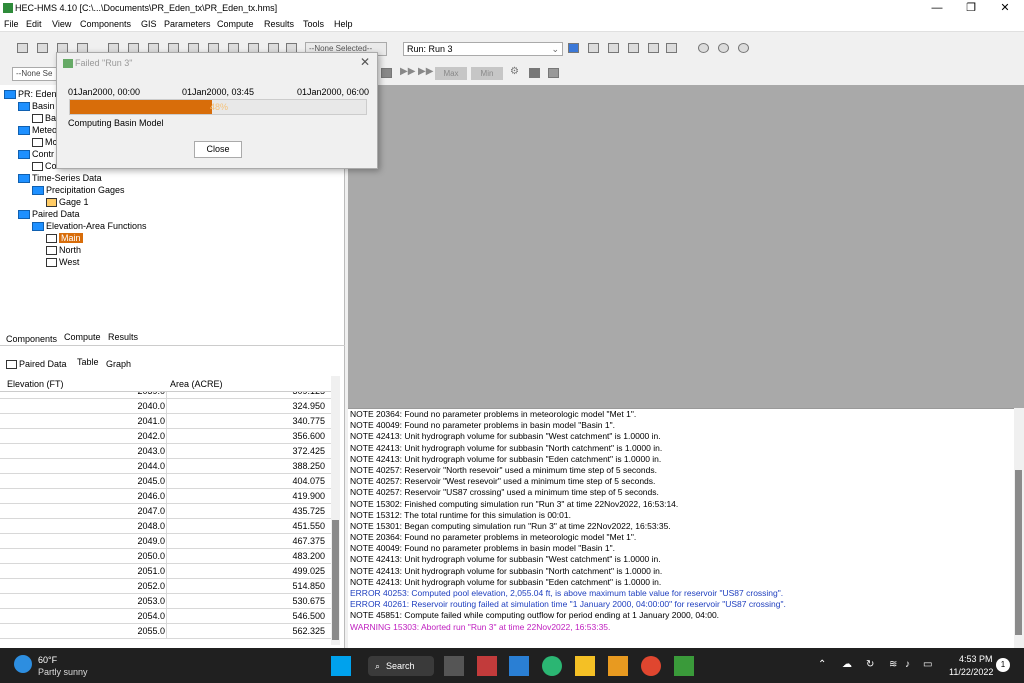  Describe the element at coordinates (165, 616) in the screenshot. I see `table-row: 2054.0 546.500` at that location.